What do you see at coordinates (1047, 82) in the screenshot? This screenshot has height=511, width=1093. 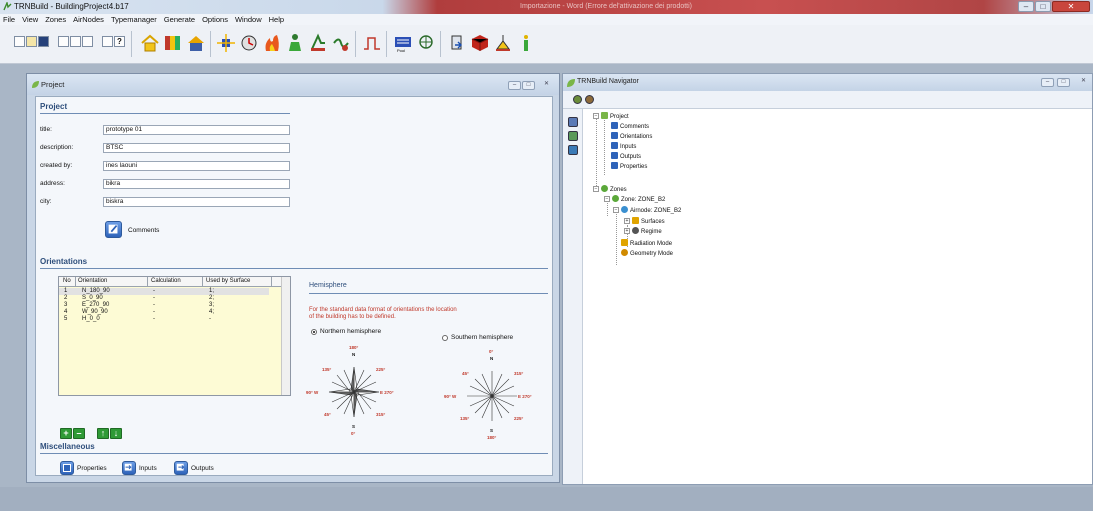 I see `navigator-minimize-button: –` at bounding box center [1047, 82].